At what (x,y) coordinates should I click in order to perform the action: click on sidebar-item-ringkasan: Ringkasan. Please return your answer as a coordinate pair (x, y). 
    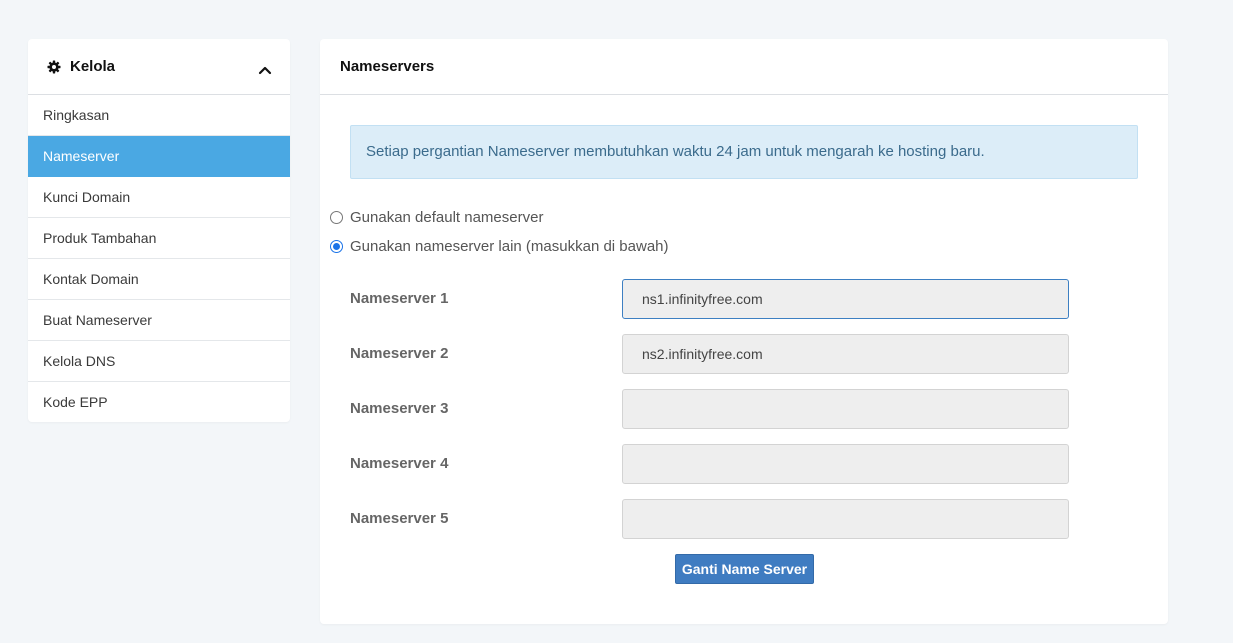
    Looking at the image, I should click on (159, 115).